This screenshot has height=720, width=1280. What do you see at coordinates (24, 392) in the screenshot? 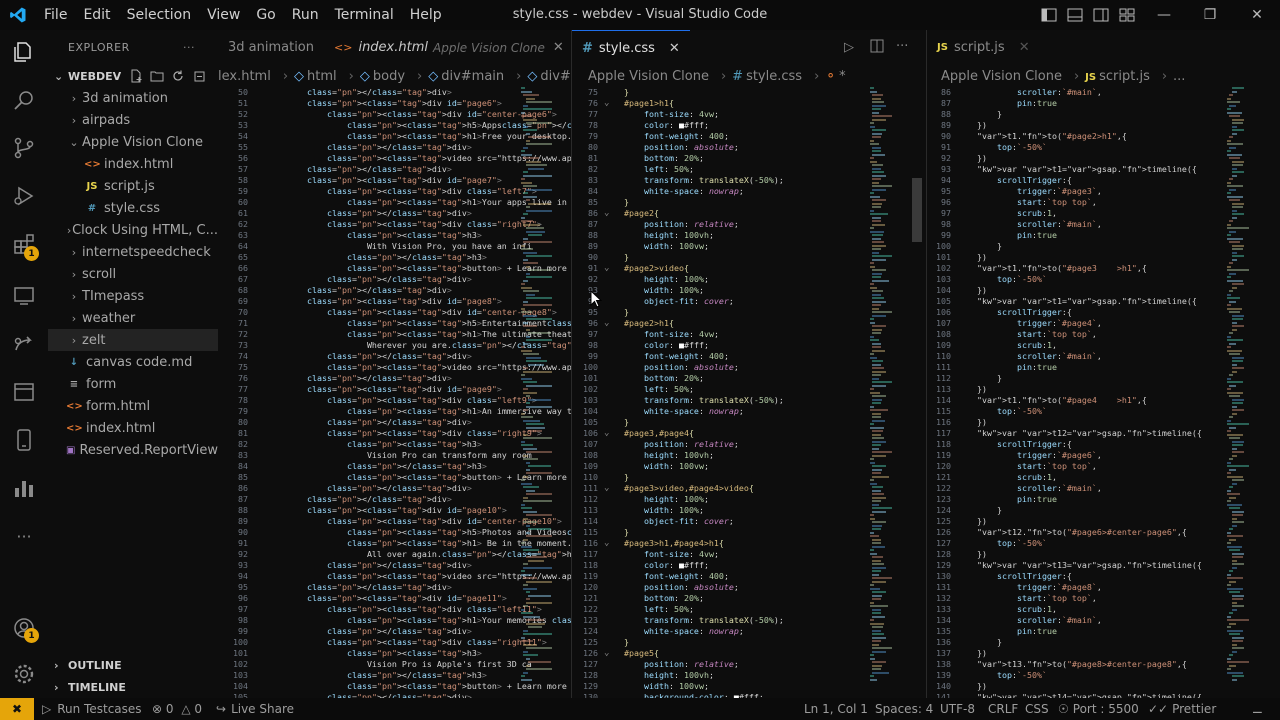
I see `panel-icon` at bounding box center [24, 392].